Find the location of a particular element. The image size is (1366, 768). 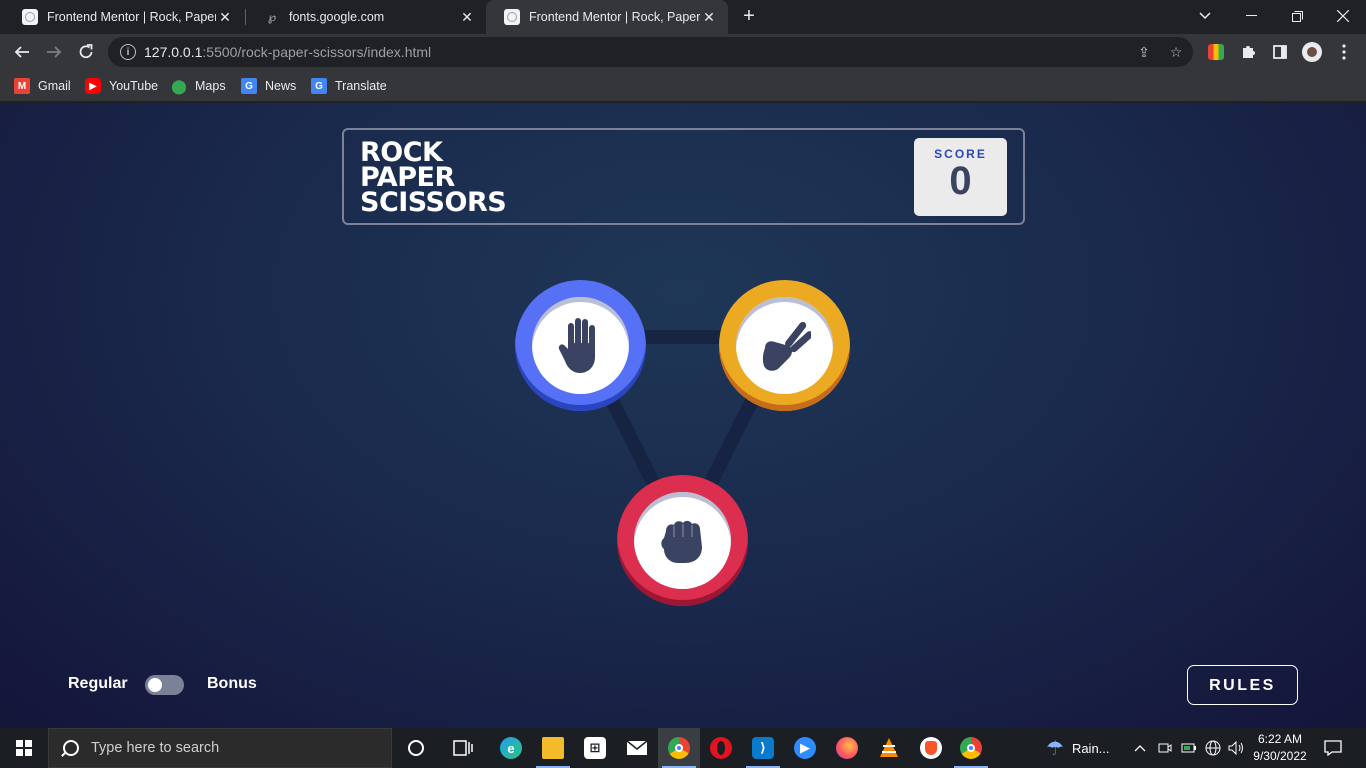

meet-now-icon is located at coordinates (1165, 748).